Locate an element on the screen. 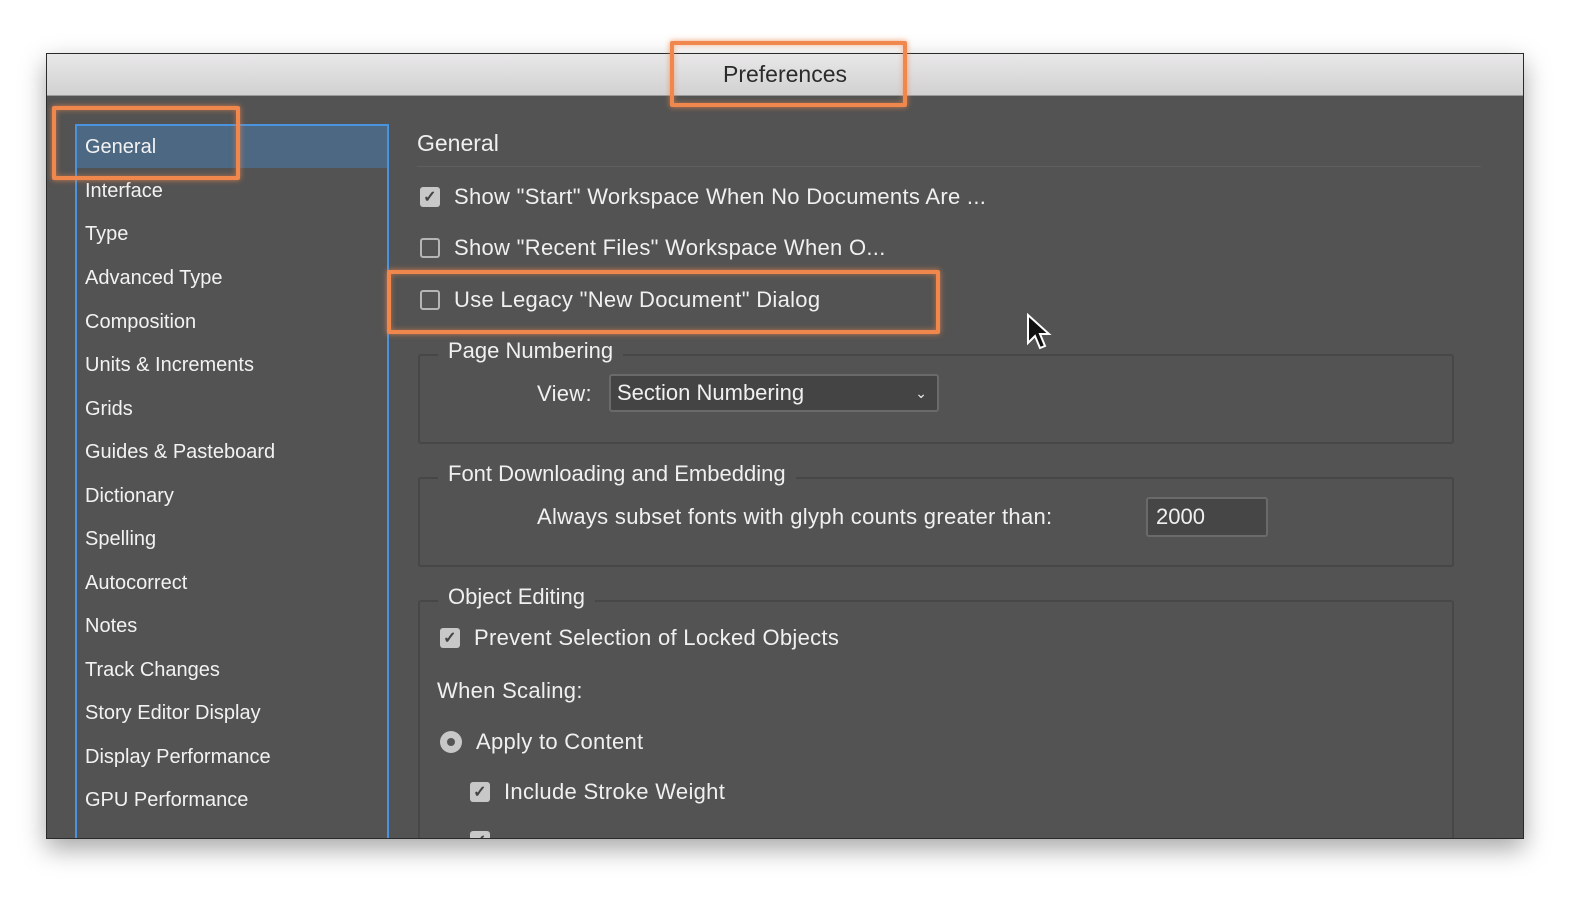  radio-selected-icon is located at coordinates (451, 742).